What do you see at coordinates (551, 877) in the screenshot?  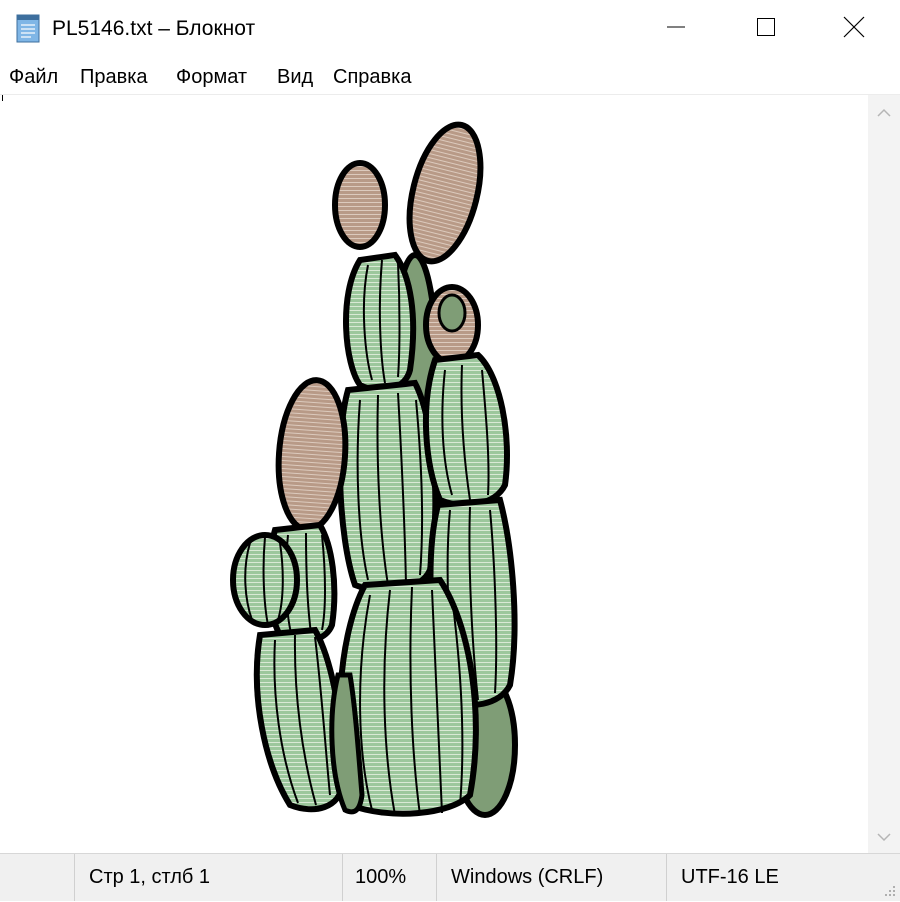 I see `line-ending: Windows (CRLF)` at bounding box center [551, 877].